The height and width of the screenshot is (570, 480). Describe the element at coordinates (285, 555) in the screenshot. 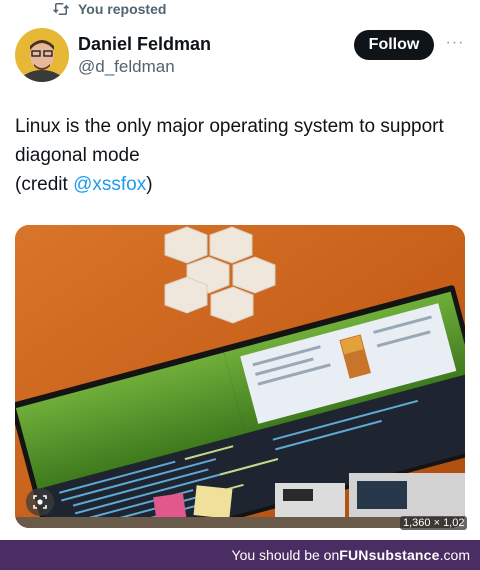

I see `footer-prefix: You should be on` at that location.